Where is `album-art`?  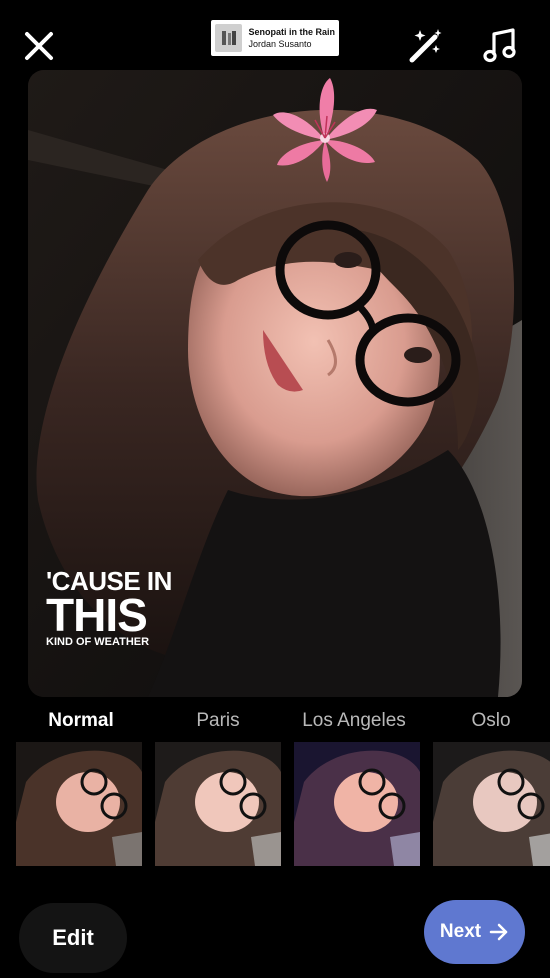
album-art is located at coordinates (229, 38).